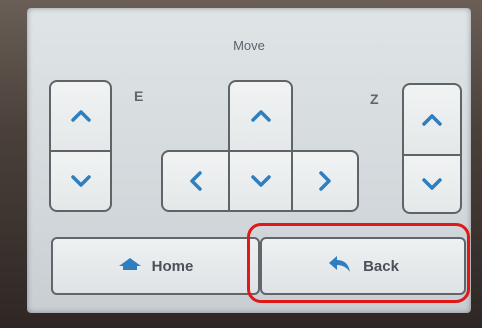  I want to click on chevron-right-icon, so click(325, 181).